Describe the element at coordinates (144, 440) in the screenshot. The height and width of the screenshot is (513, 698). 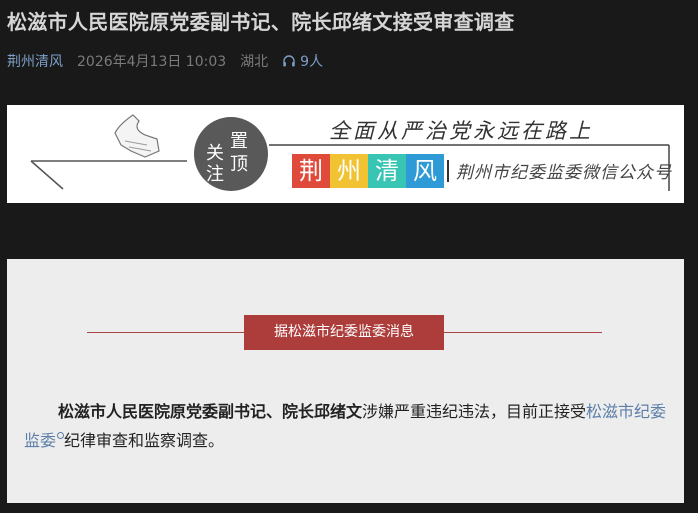
I see `paragraph-text: 纪律审查和监察调查。` at that location.